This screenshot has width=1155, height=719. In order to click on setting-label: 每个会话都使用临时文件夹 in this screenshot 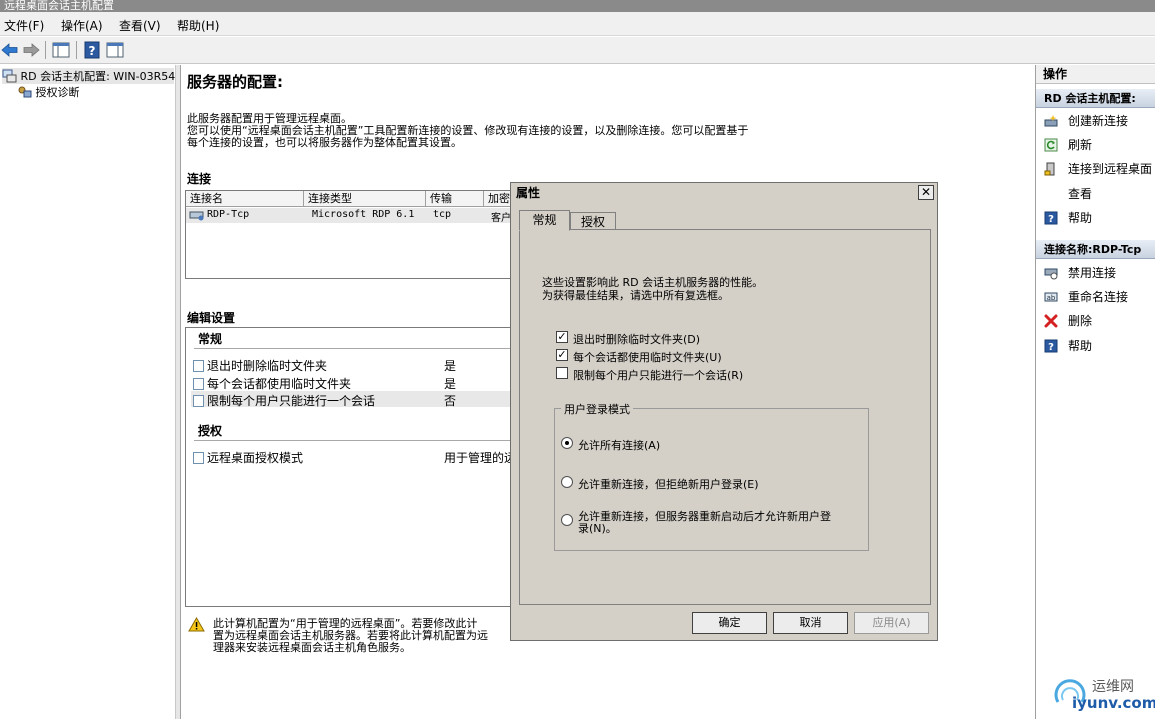, I will do `click(279, 384)`.